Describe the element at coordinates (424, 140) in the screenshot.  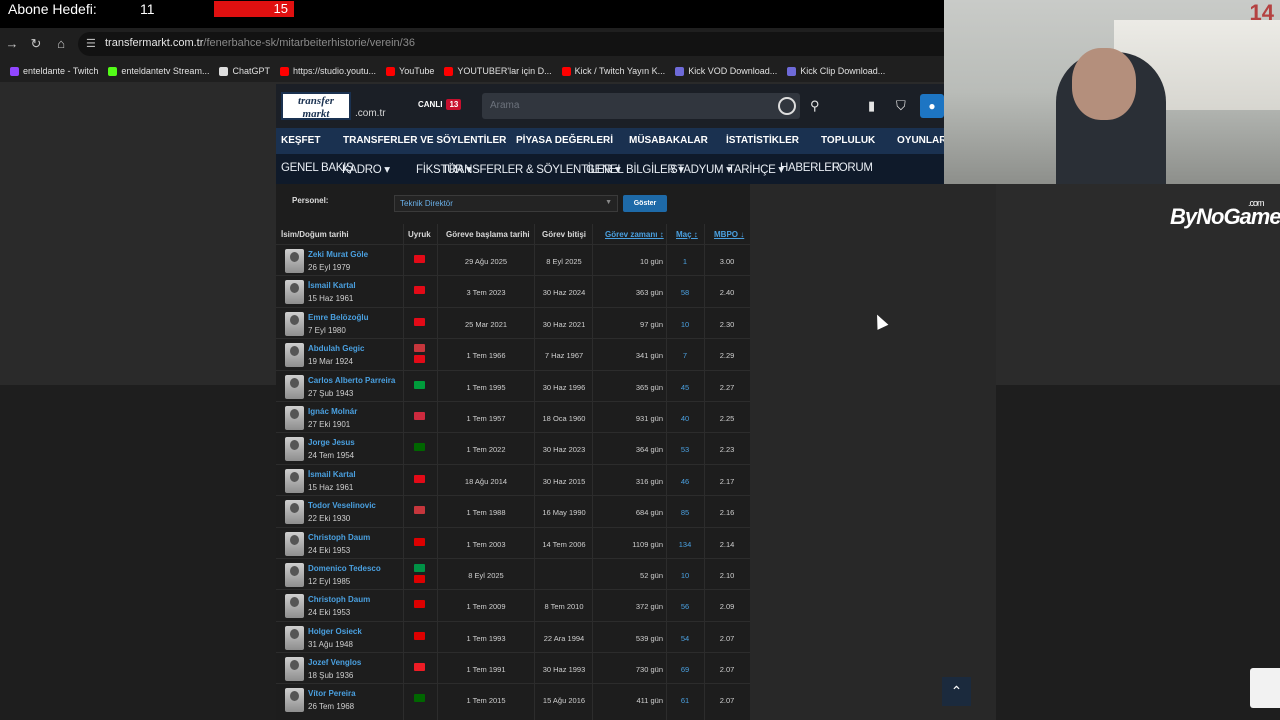
I see `main-nav-item: TRANSFERLER VE SÖYLENTİLER` at that location.